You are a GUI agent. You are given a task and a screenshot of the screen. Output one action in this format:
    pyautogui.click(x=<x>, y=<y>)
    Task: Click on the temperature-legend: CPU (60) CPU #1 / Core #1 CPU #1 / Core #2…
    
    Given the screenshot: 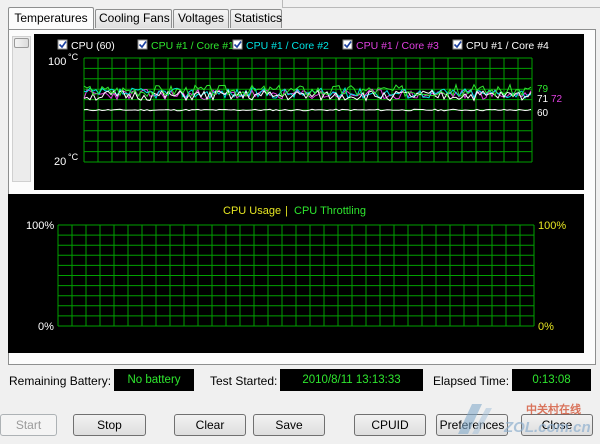 What is the action you would take?
    pyautogui.click(x=303, y=45)
    